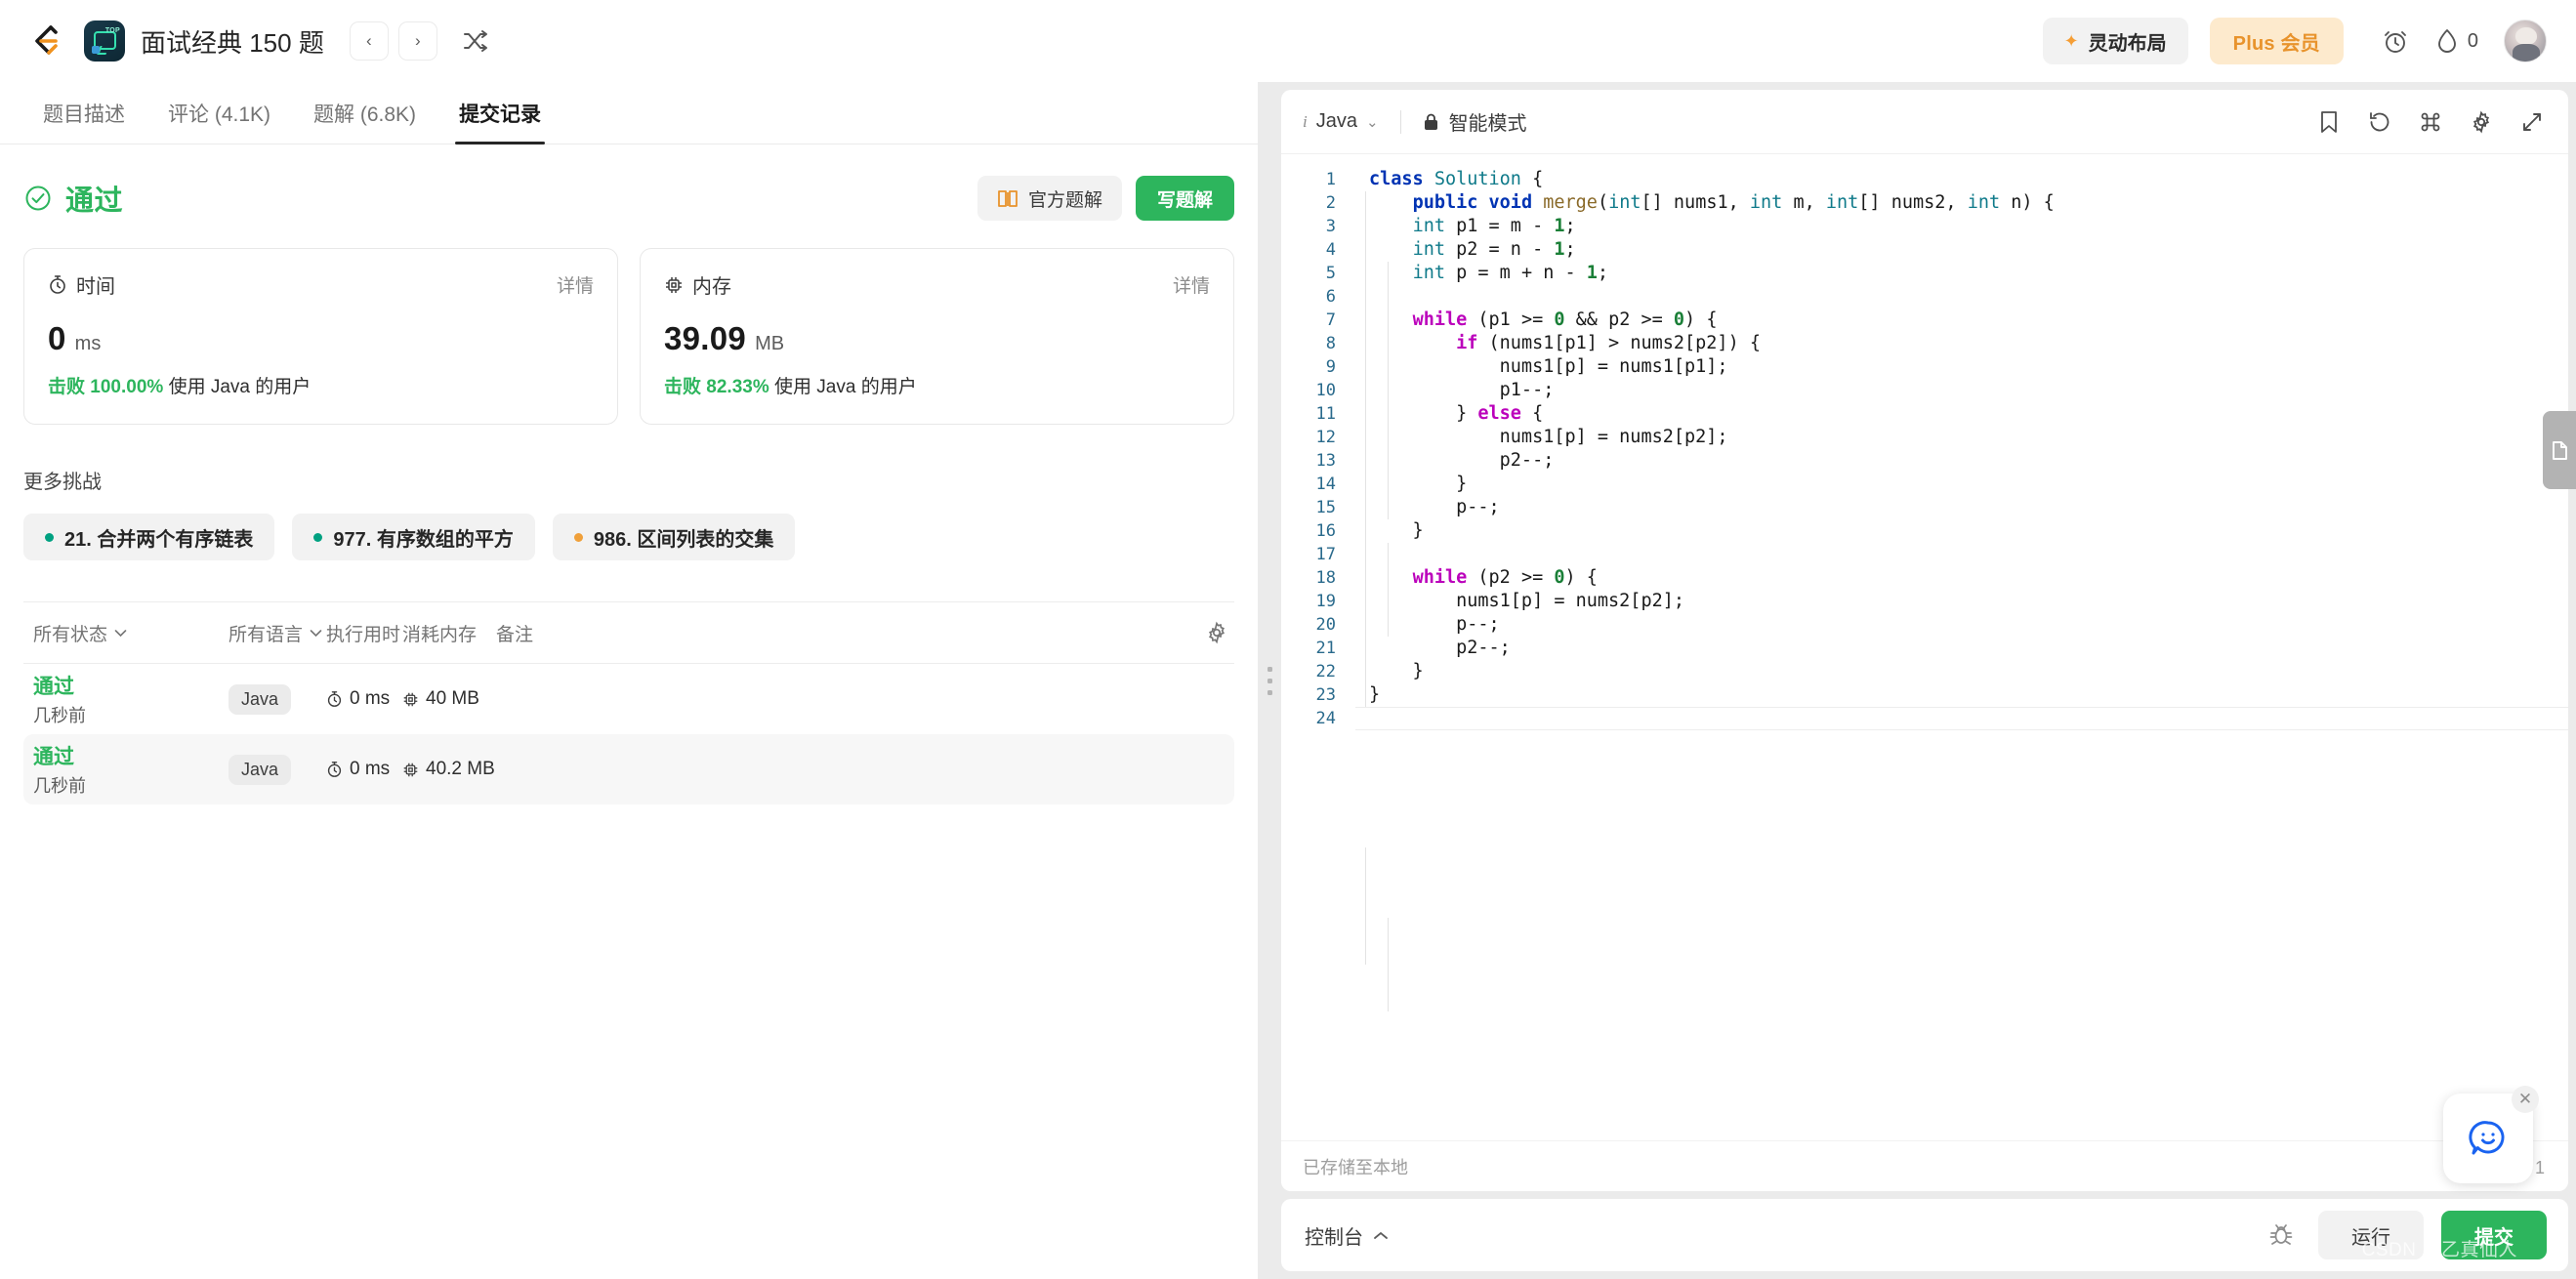 Image resolution: width=2576 pixels, height=1279 pixels. I want to click on submit-button: 提交, so click(2494, 1235).